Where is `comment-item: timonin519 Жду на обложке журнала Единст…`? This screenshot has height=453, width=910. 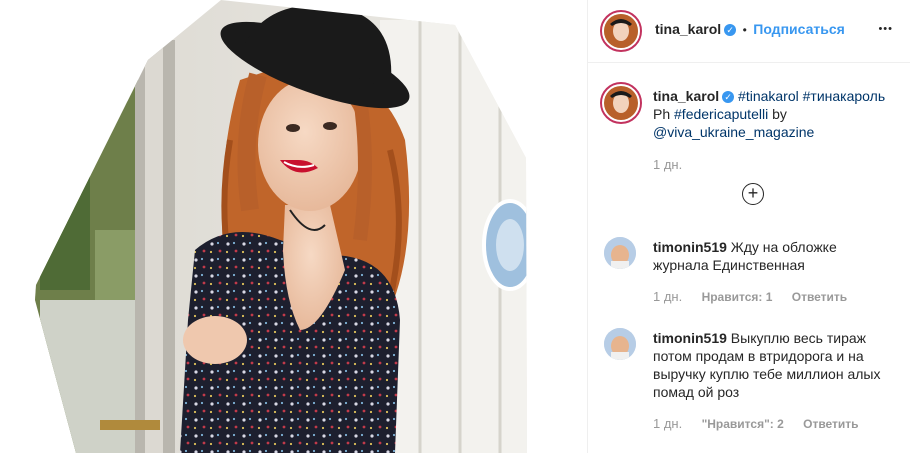
comment-item: timonin519 Жду на обложке журнала Единст… is located at coordinates (773, 256).